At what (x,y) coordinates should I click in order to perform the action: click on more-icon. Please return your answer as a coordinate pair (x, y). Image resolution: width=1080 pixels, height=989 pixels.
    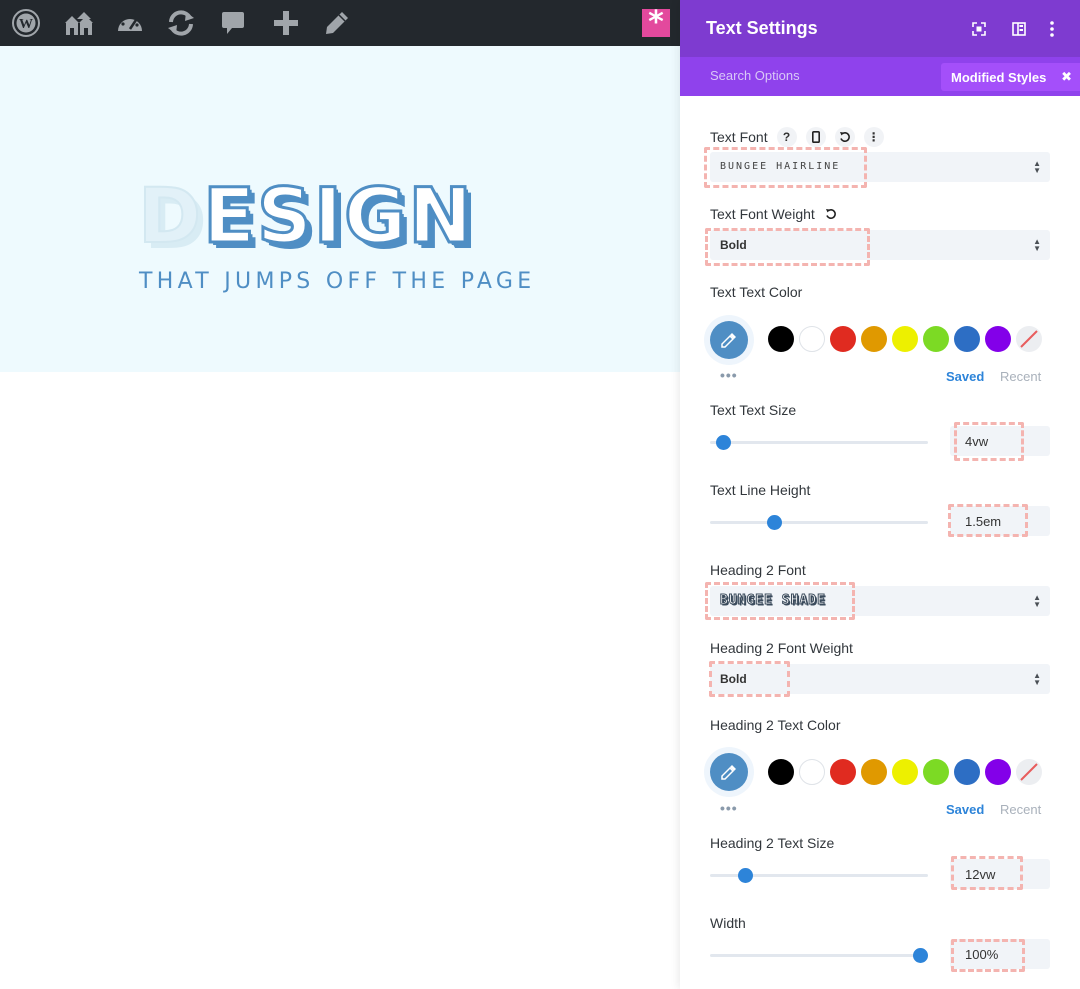
    Looking at the image, I should click on (1052, 29).